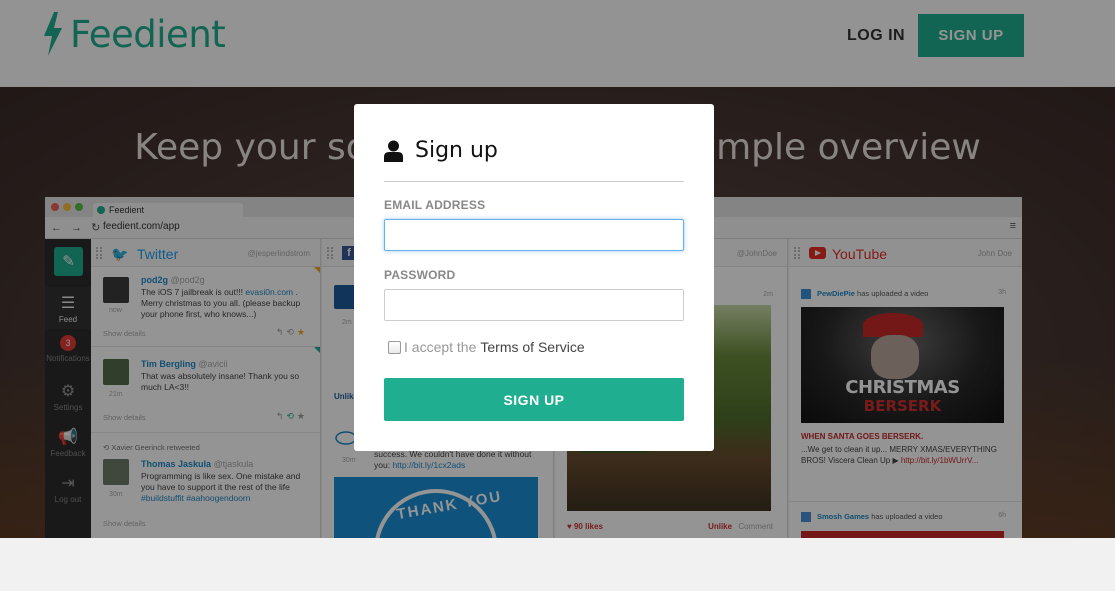 The width and height of the screenshot is (1115, 591). What do you see at coordinates (532, 347) in the screenshot?
I see `terms-of-service-link: Terms of Service` at bounding box center [532, 347].